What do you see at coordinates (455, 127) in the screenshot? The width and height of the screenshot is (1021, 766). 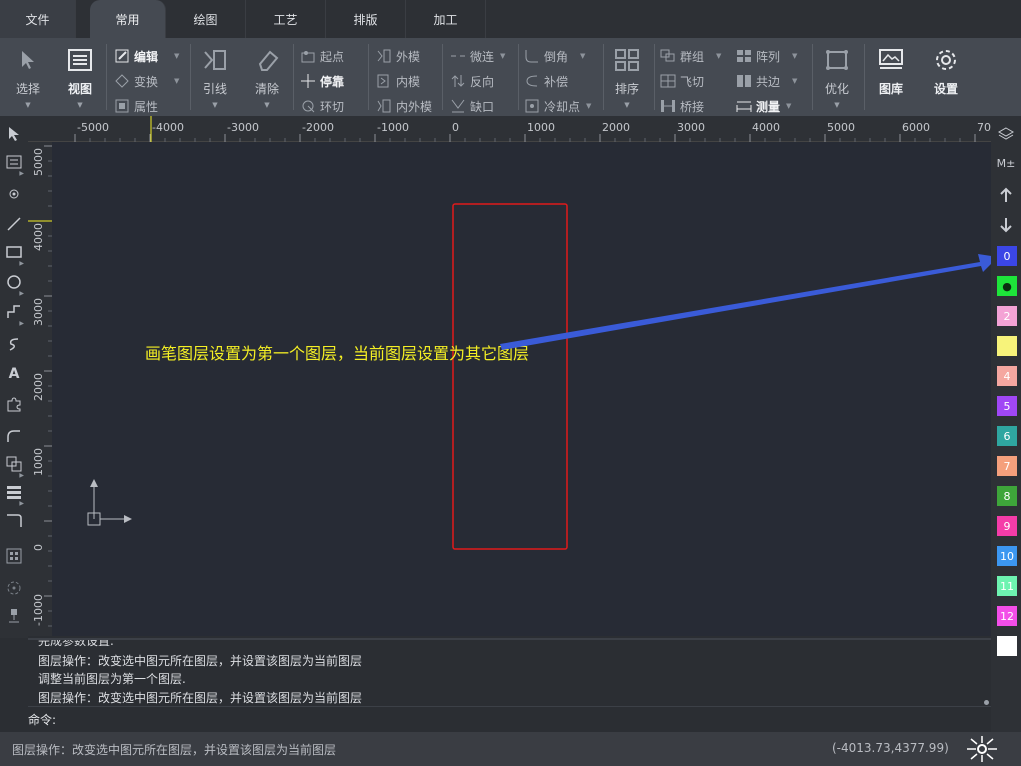 I see `ruler-label: 0` at bounding box center [455, 127].